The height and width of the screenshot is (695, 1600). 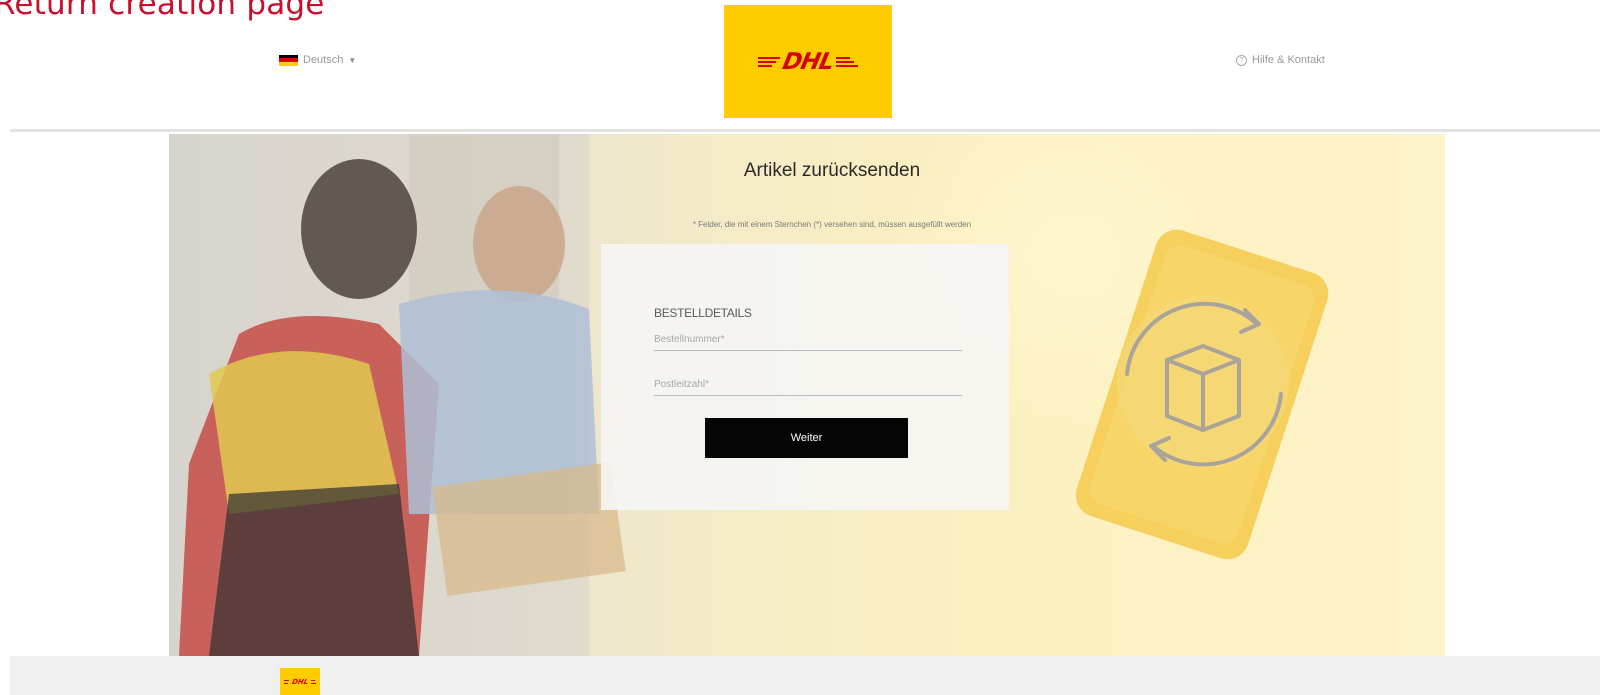 I want to click on footer-dhl-logo: DHL, so click(x=300, y=681).